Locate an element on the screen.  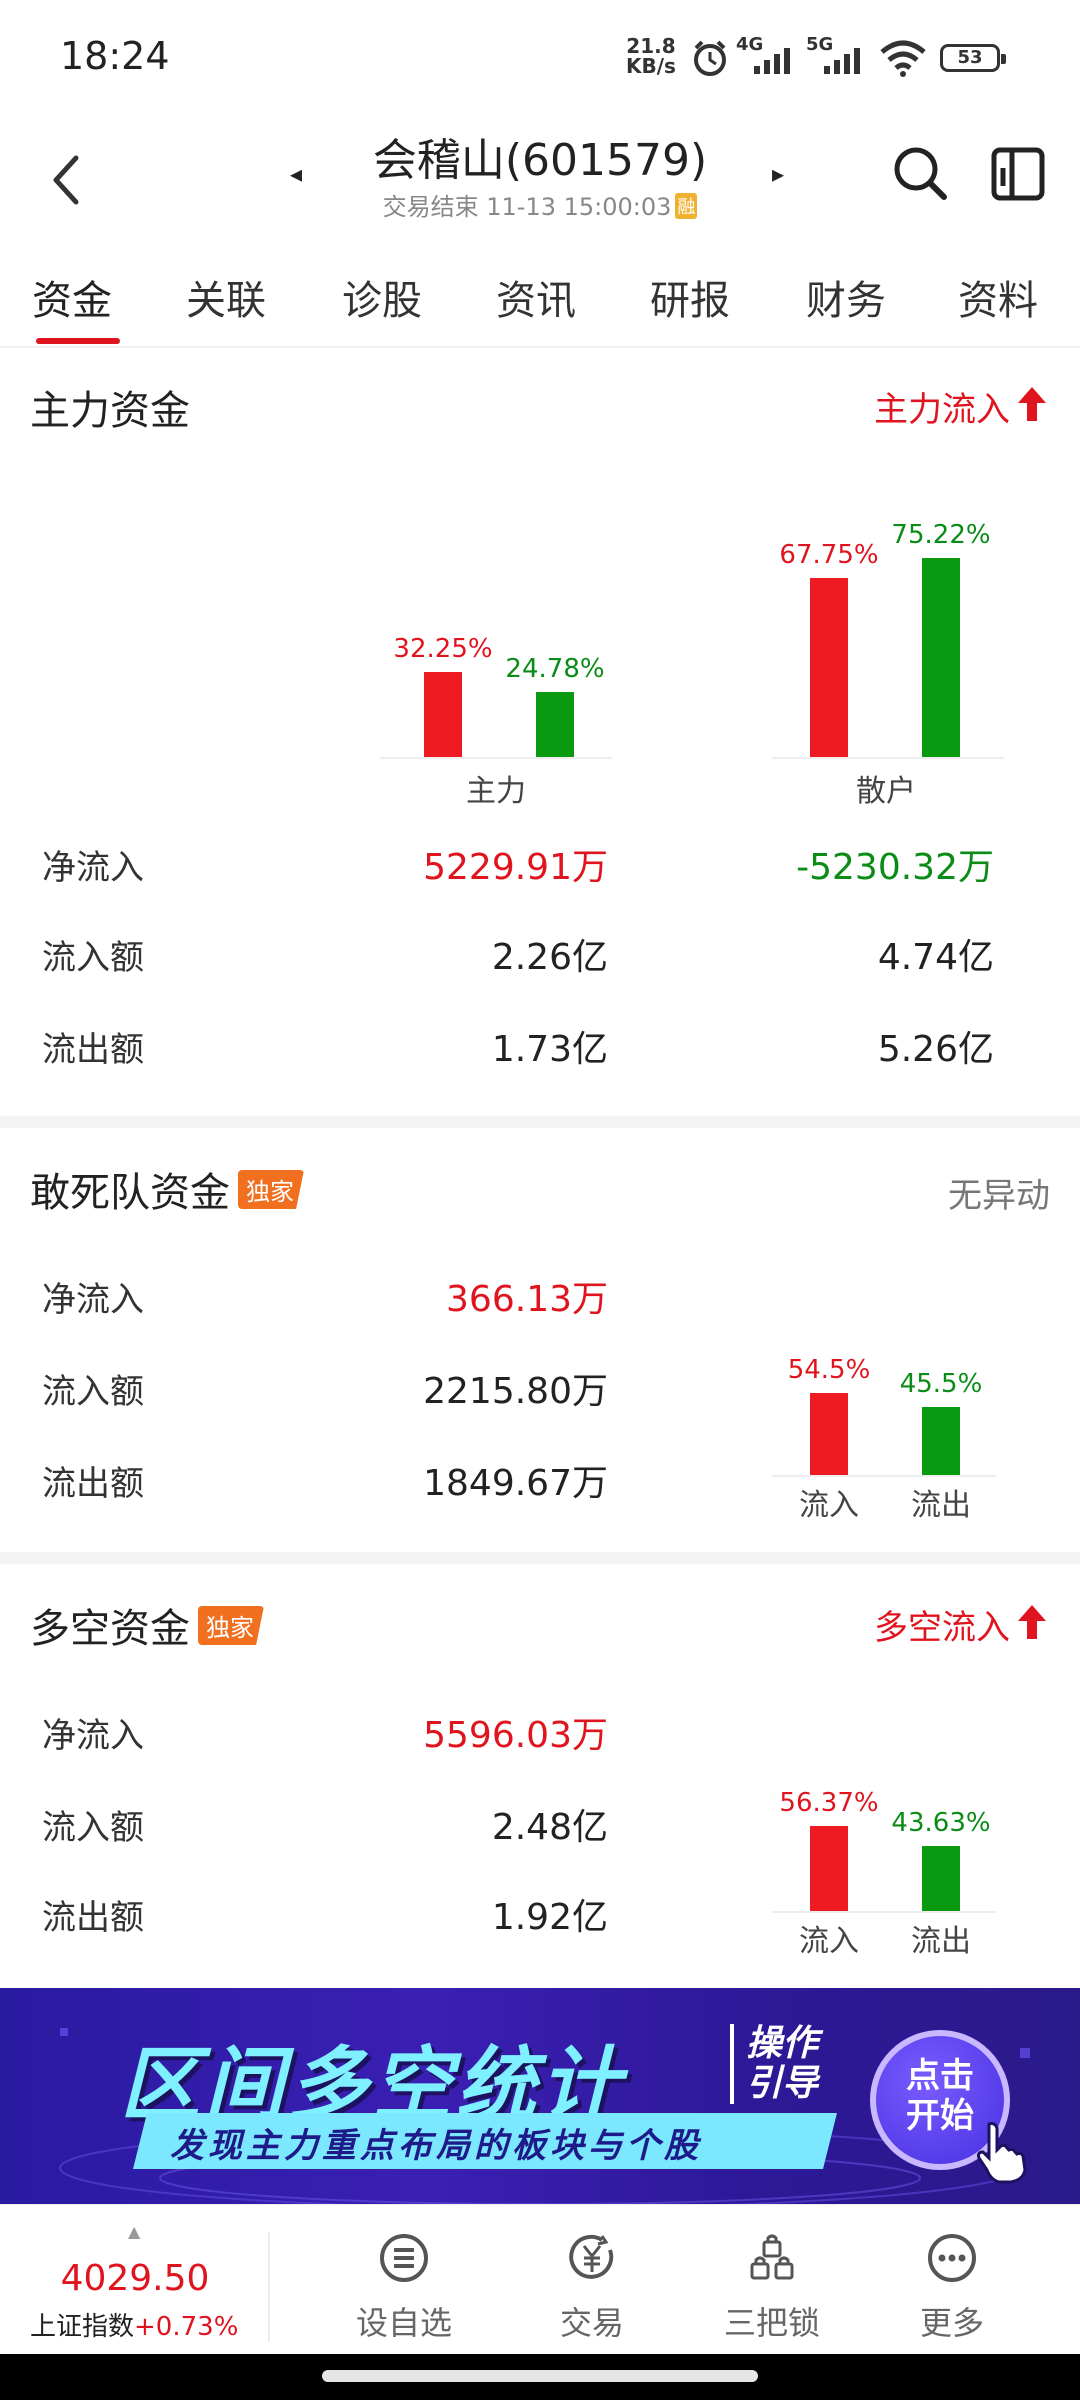
yuan-icon is located at coordinates (591, 2256).